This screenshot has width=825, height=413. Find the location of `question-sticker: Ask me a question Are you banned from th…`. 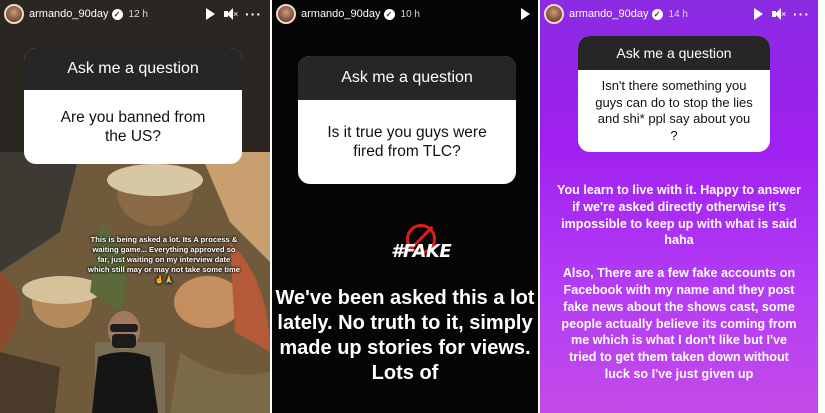

question-sticker: Ask me a question Are you banned from th… is located at coordinates (133, 106).